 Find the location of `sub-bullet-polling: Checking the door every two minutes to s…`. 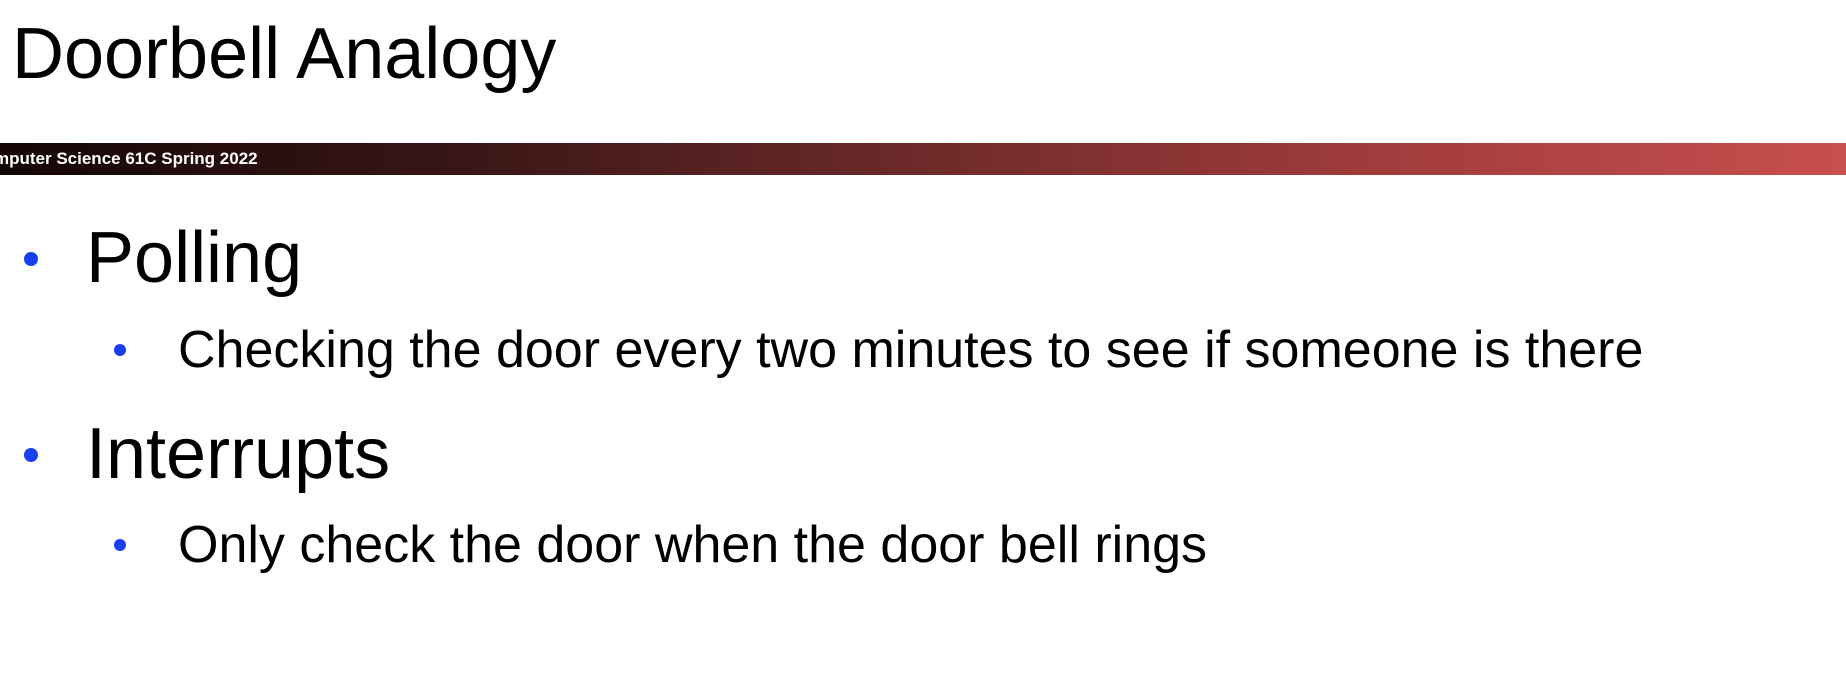

sub-bullet-polling: Checking the door every two minutes to s… is located at coordinates (879, 350).